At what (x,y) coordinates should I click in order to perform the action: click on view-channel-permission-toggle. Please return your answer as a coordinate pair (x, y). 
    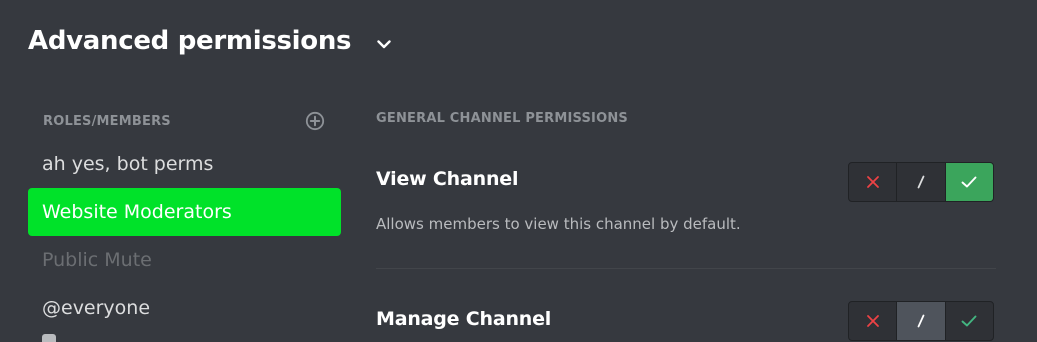
    Looking at the image, I should click on (921, 182).